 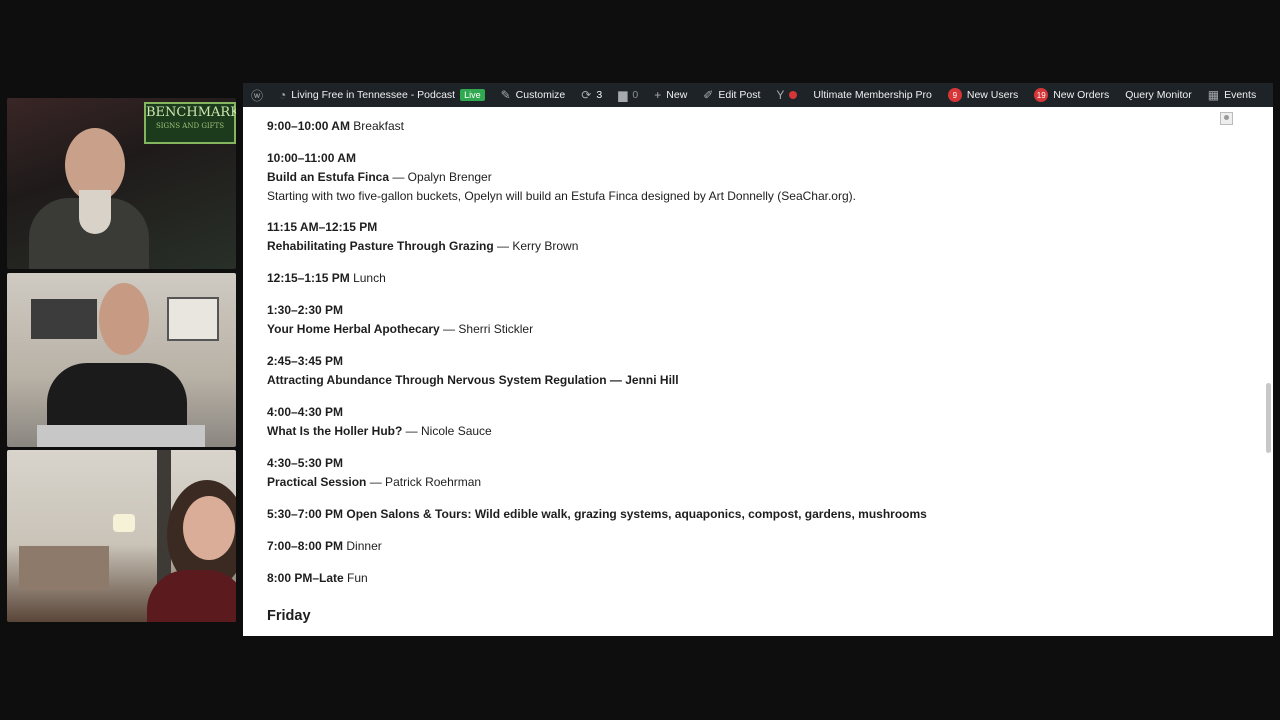 I want to click on session-title: What Is the Holler Hub?, so click(x=335, y=431).